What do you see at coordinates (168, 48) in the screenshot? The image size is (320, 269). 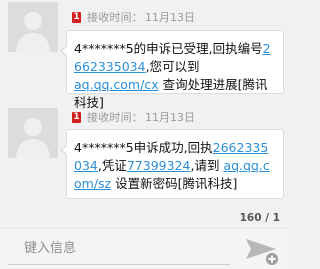 I see `message-text-part: 4*******5的申诉已受理,回执编号` at bounding box center [168, 48].